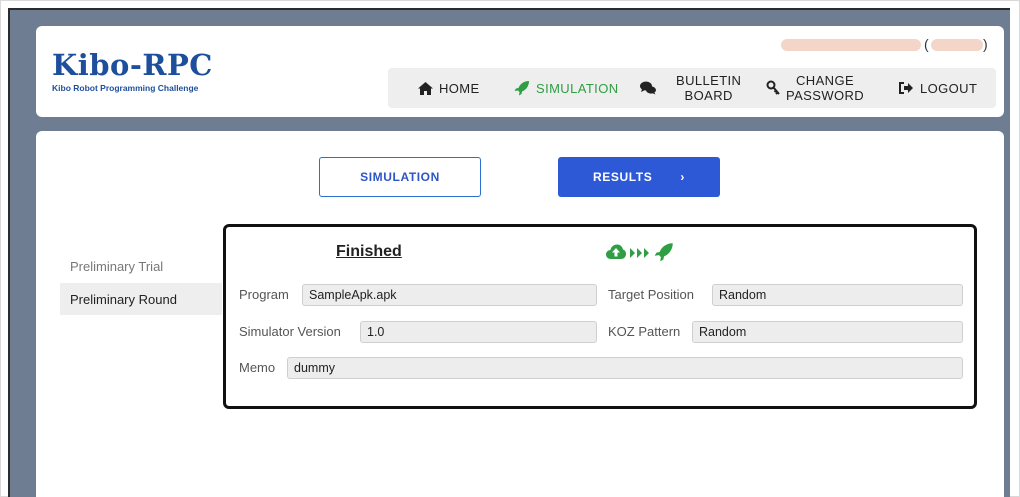 The width and height of the screenshot is (1020, 497). What do you see at coordinates (125, 88) in the screenshot?
I see `logo-subtitle: Kibo Robot Programming Challenge` at bounding box center [125, 88].